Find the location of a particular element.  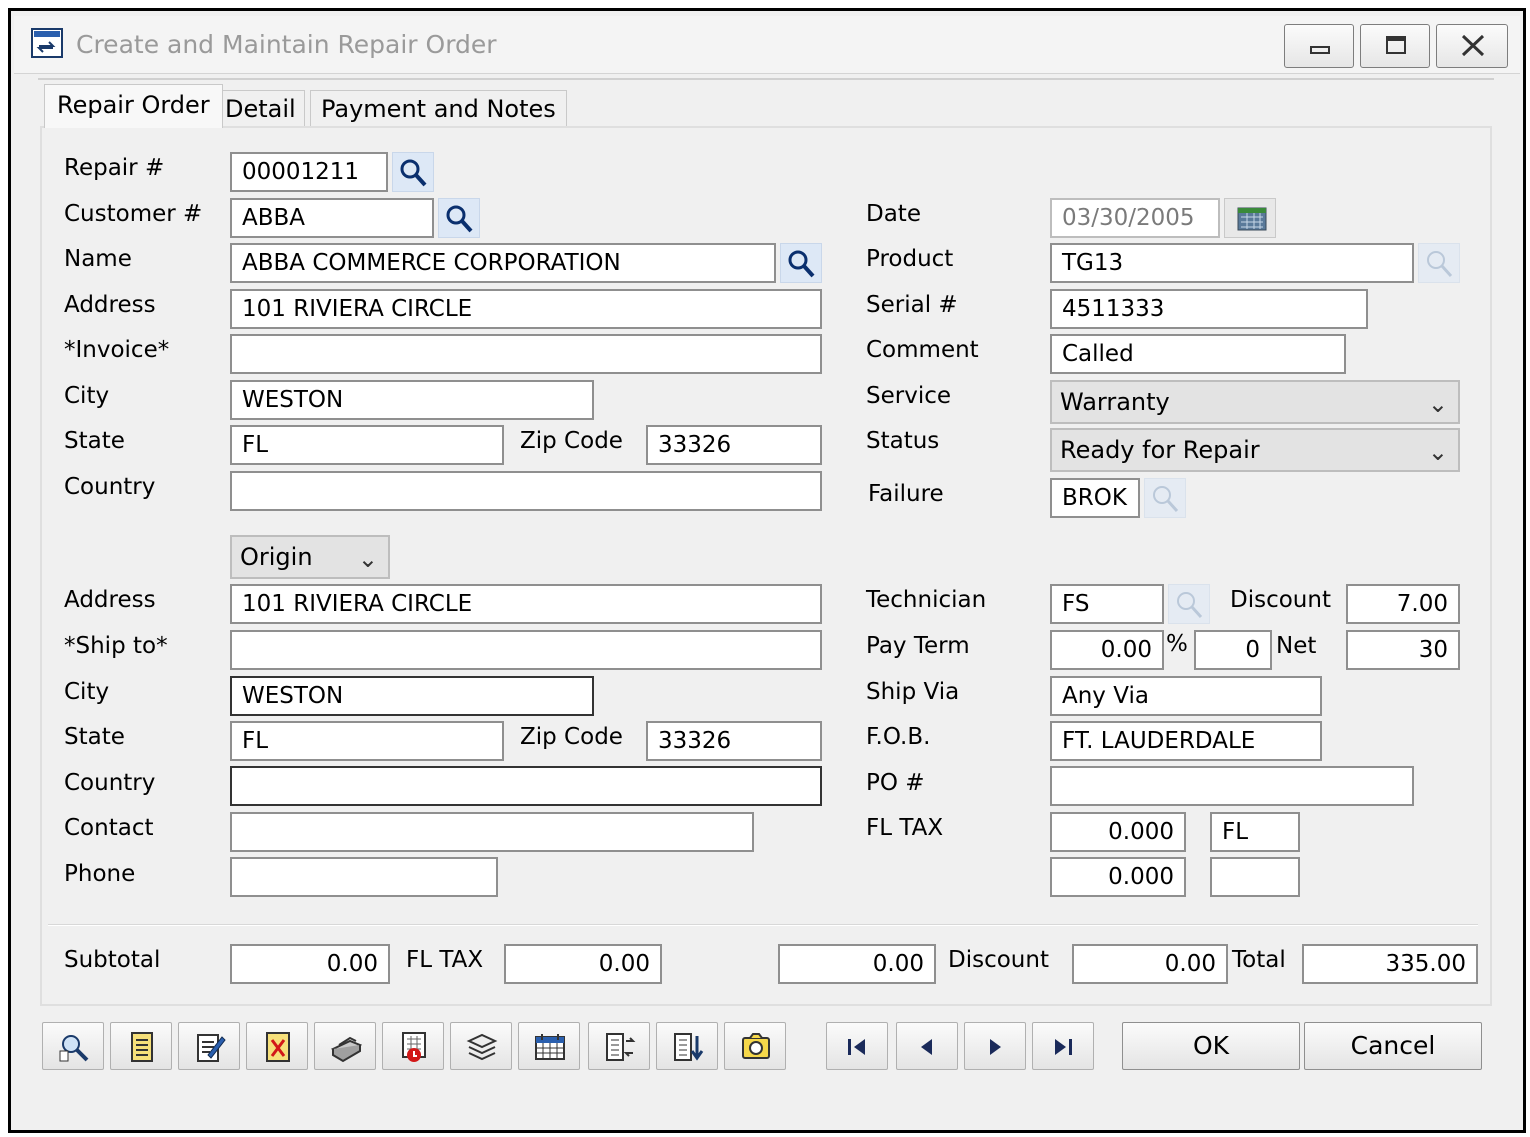

title-bar: Create and Maintain Repair Order is located at coordinates (767, 45).